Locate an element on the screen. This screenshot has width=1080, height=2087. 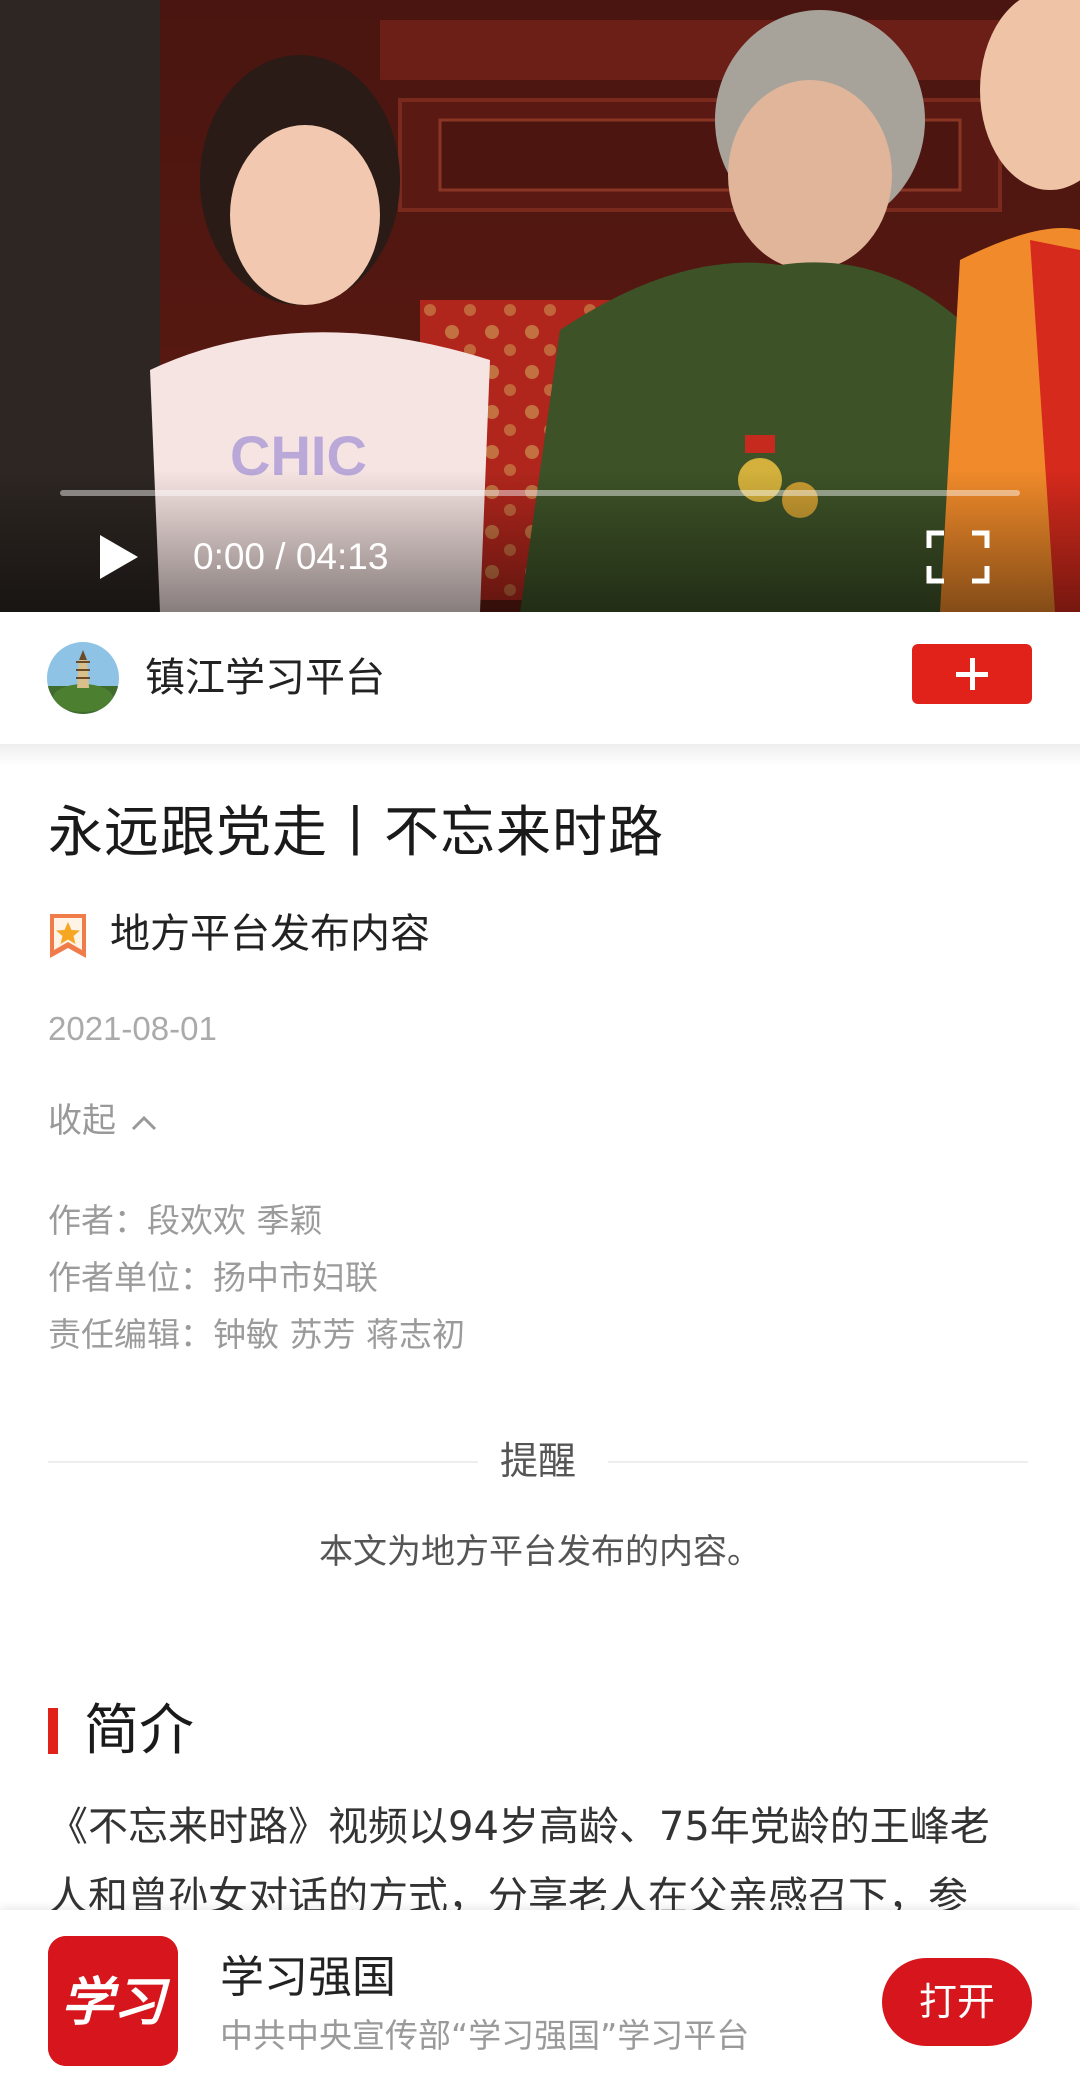
section-accent-bar is located at coordinates (53, 1731).